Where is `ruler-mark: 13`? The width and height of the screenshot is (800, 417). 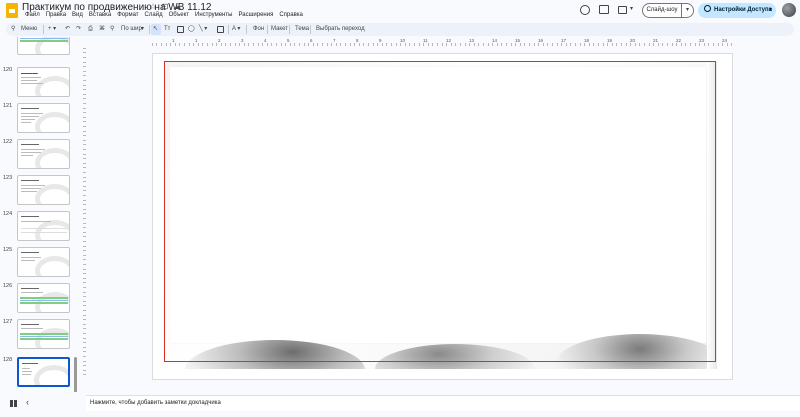
ruler-mark: 13 is located at coordinates (472, 40).